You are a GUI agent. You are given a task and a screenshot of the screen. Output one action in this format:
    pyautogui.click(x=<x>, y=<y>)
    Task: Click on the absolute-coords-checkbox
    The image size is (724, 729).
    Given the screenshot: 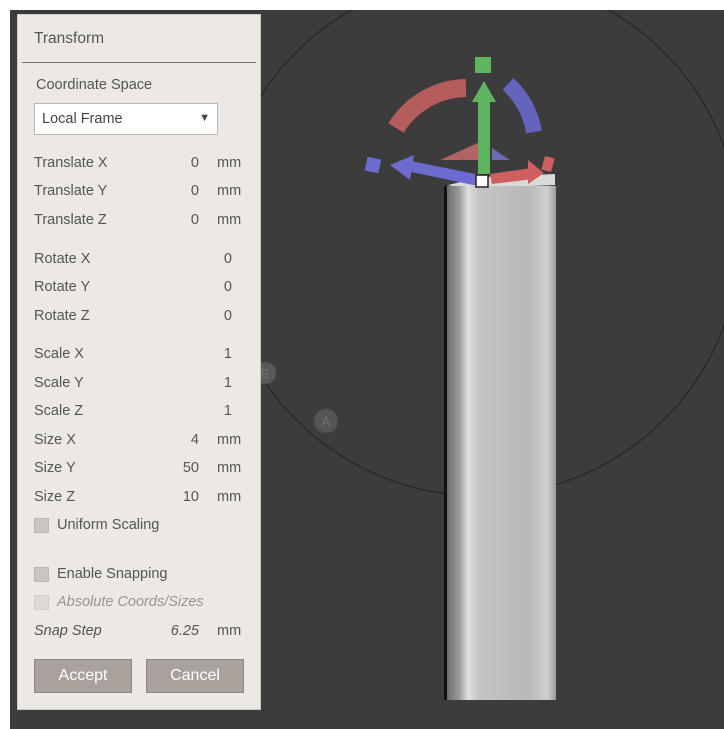 What is the action you would take?
    pyautogui.click(x=41, y=602)
    